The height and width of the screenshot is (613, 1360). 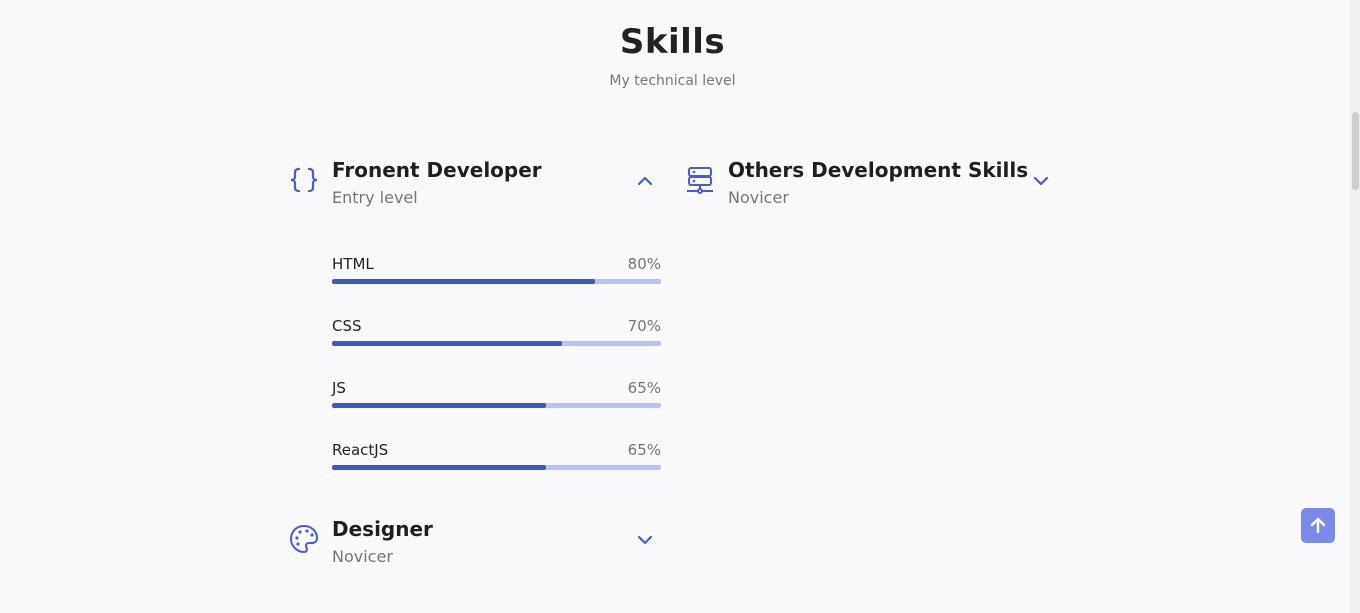 What do you see at coordinates (496, 270) in the screenshot?
I see `skill-item-html: HTML 80%` at bounding box center [496, 270].